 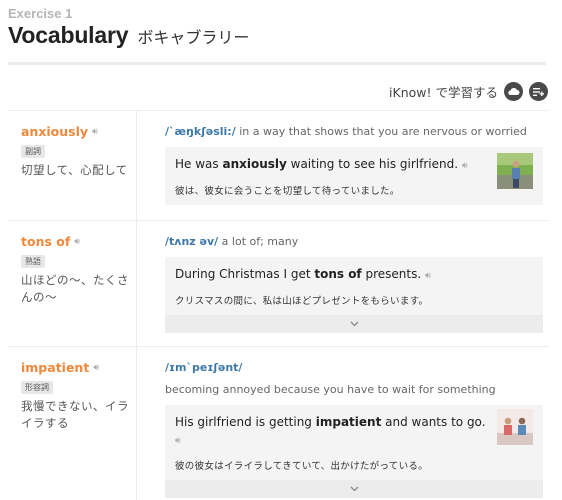 I want to click on exercise-label: Exercise 1, so click(x=40, y=13).